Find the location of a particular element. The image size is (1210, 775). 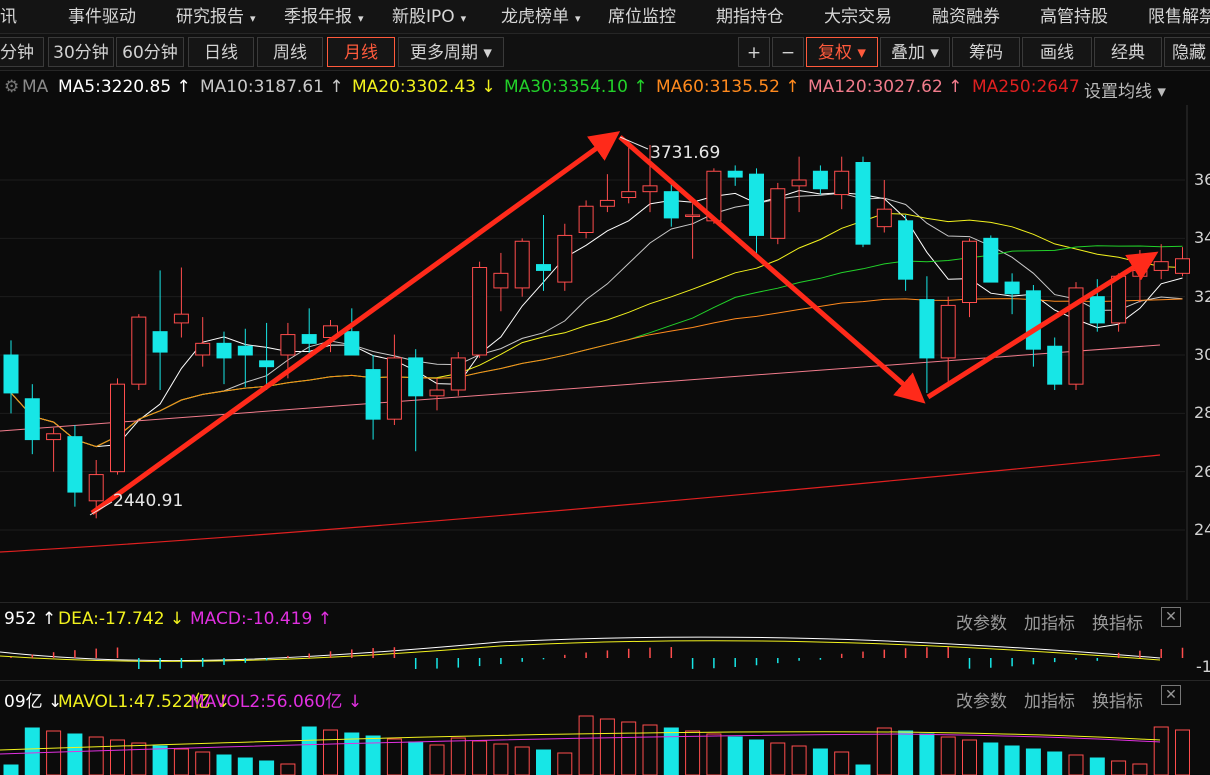

nav-item: 季报年报 ▾ is located at coordinates (324, 16).